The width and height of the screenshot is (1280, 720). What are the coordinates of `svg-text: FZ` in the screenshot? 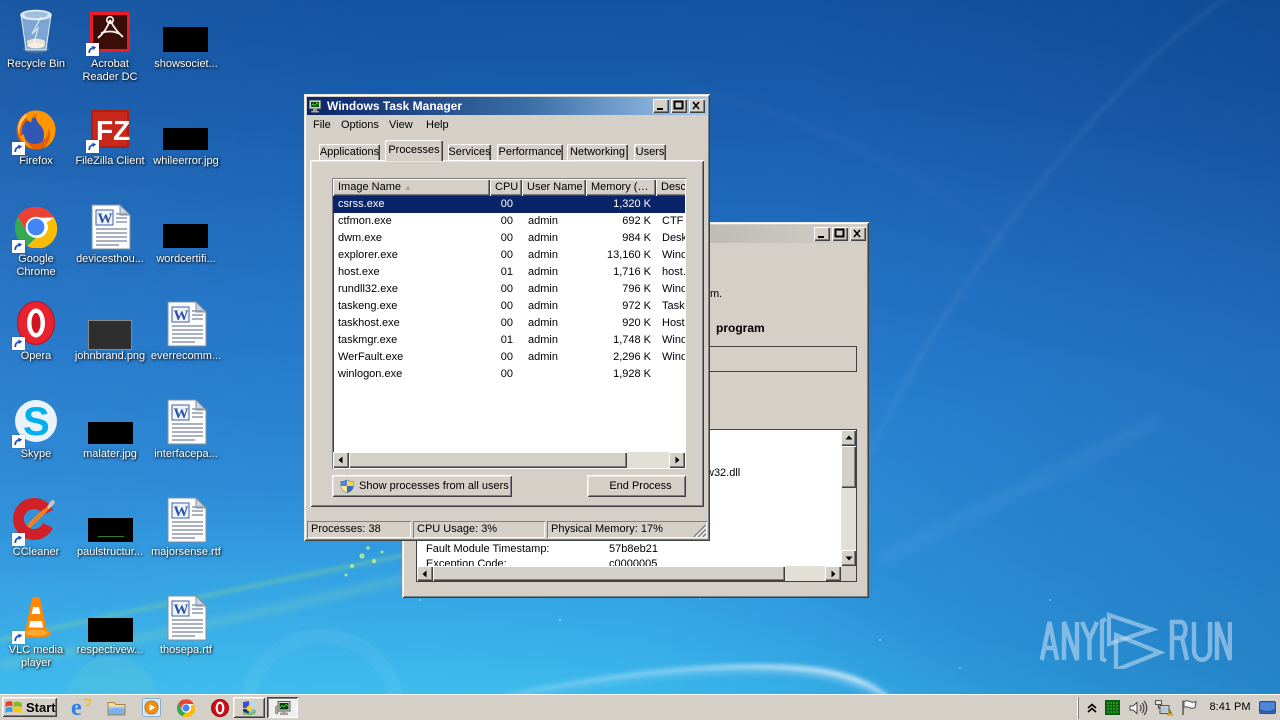 It's located at (113, 130).